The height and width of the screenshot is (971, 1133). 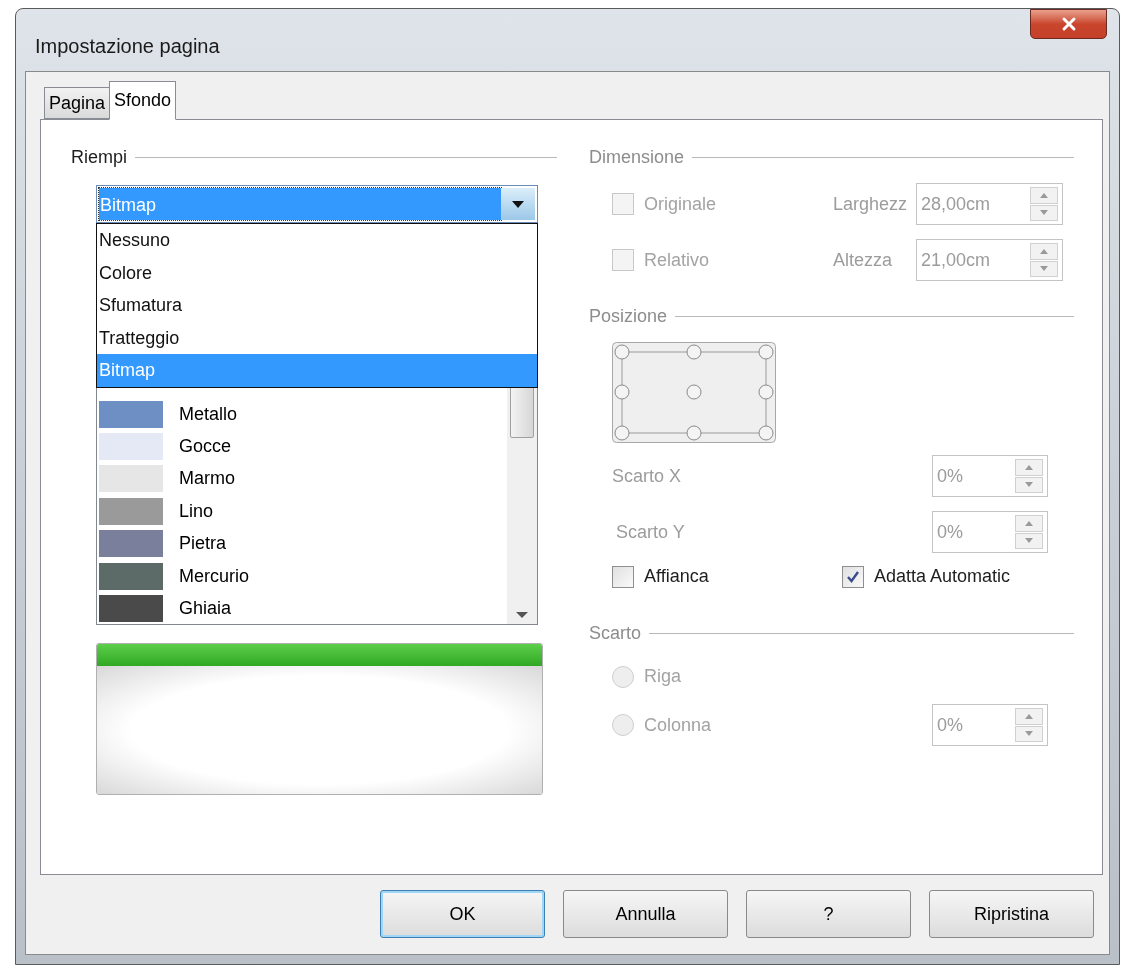 What do you see at coordinates (302, 479) in the screenshot?
I see `list-item: Marmo` at bounding box center [302, 479].